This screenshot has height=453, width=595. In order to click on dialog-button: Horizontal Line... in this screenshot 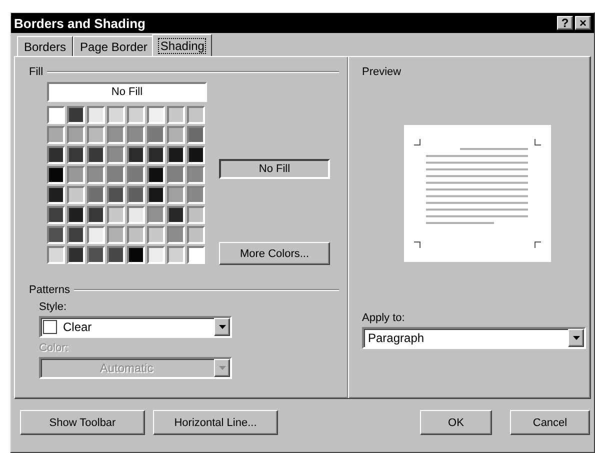, I will do `click(215, 422)`.